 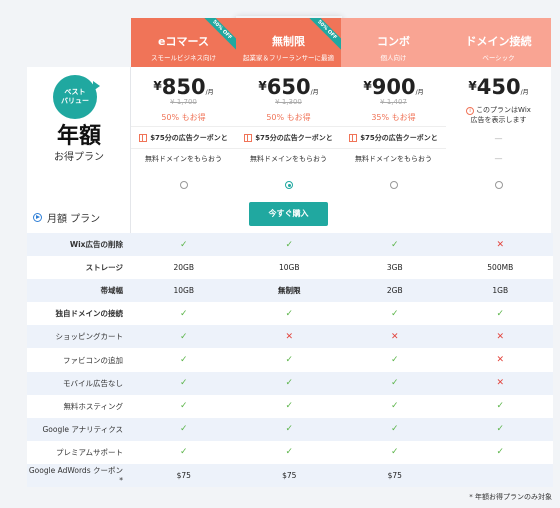 What do you see at coordinates (393, 117) in the screenshot?
I see `savings-text: 35% もお得` at bounding box center [393, 117].